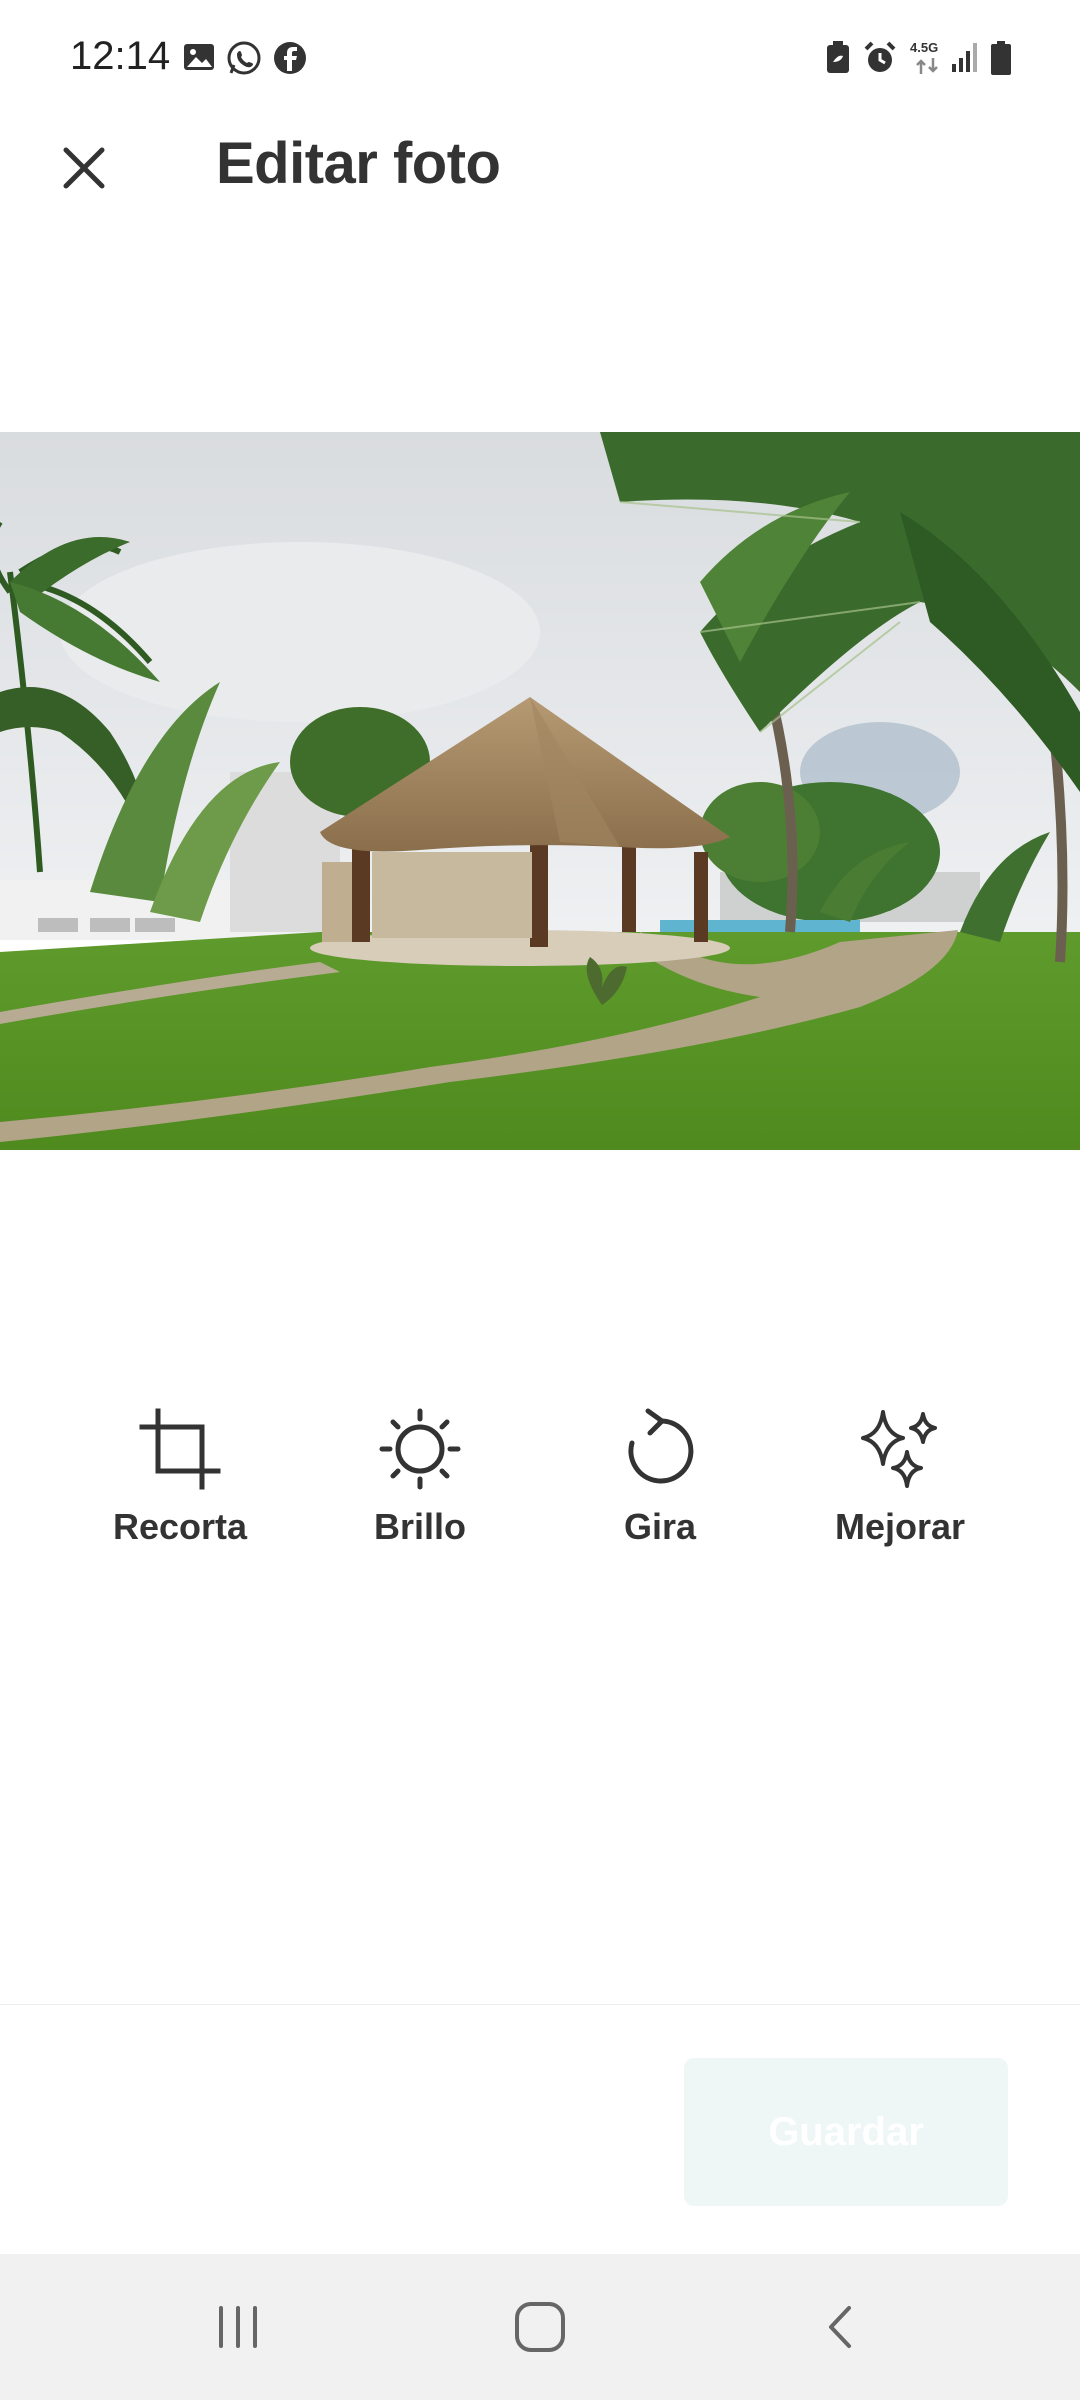  I want to click on status-bar: 12:14 4.5G, so click(540, 55).